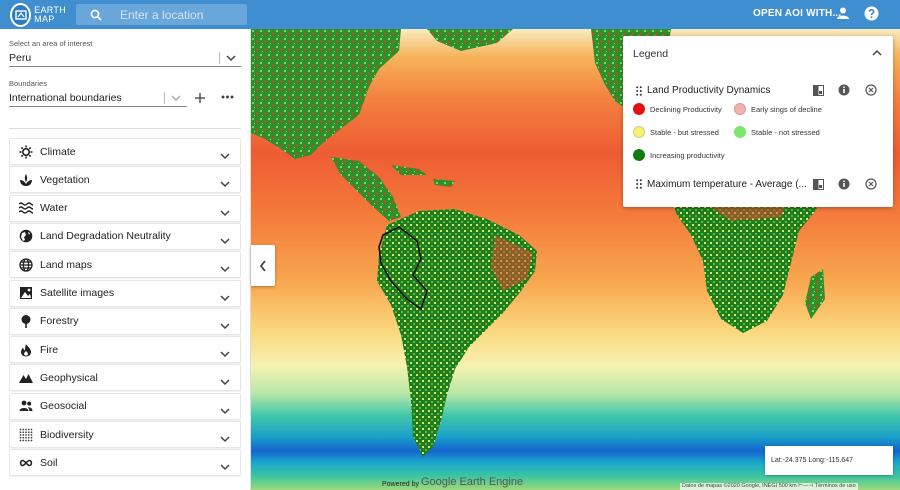 Image resolution: width=900 pixels, height=490 pixels. What do you see at coordinates (26, 350) in the screenshot?
I see `fire-icon` at bounding box center [26, 350].